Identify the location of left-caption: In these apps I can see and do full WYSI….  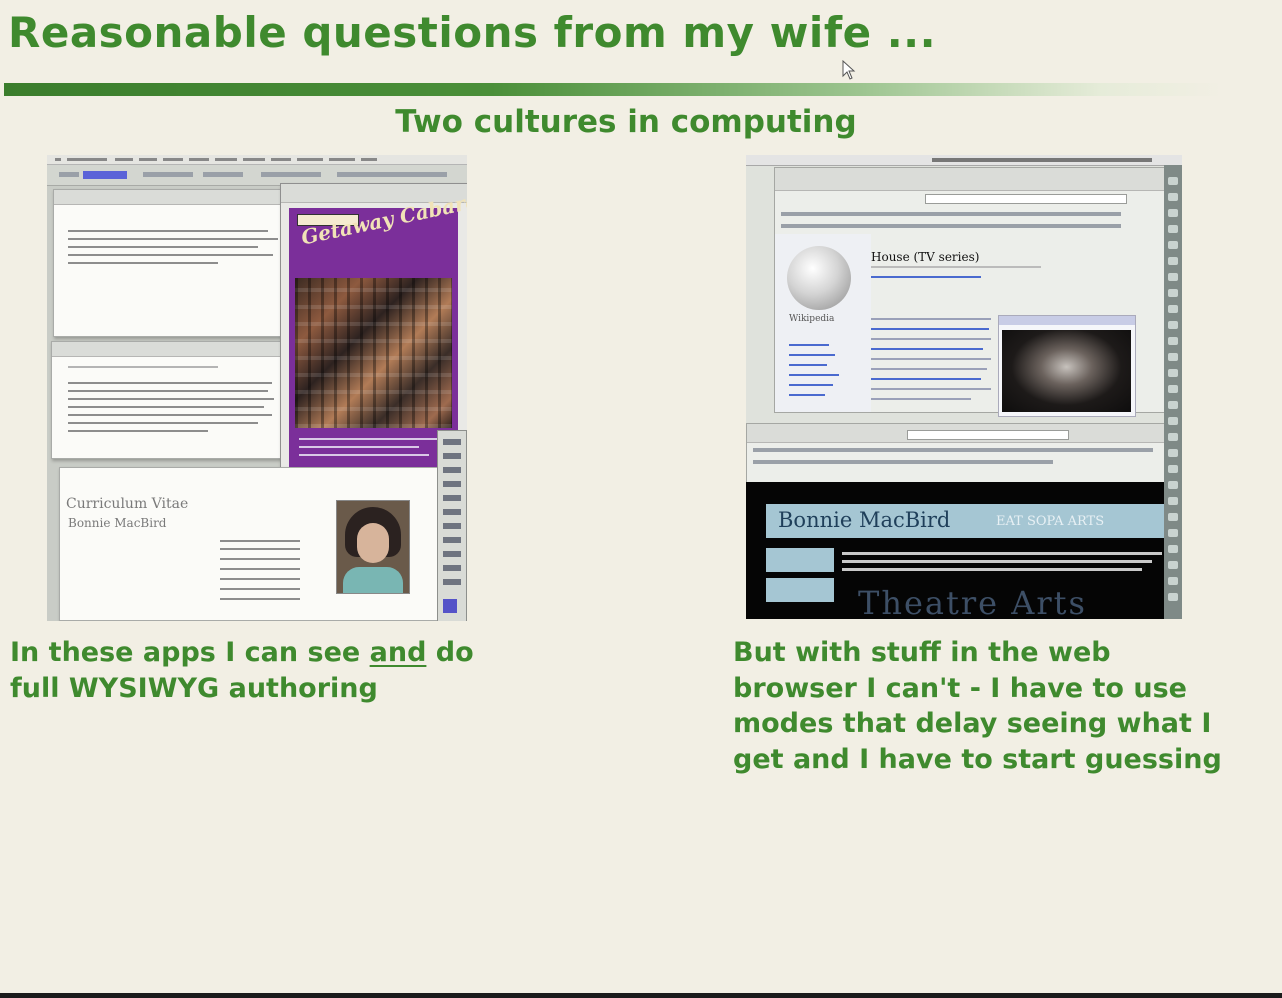
(242, 670).